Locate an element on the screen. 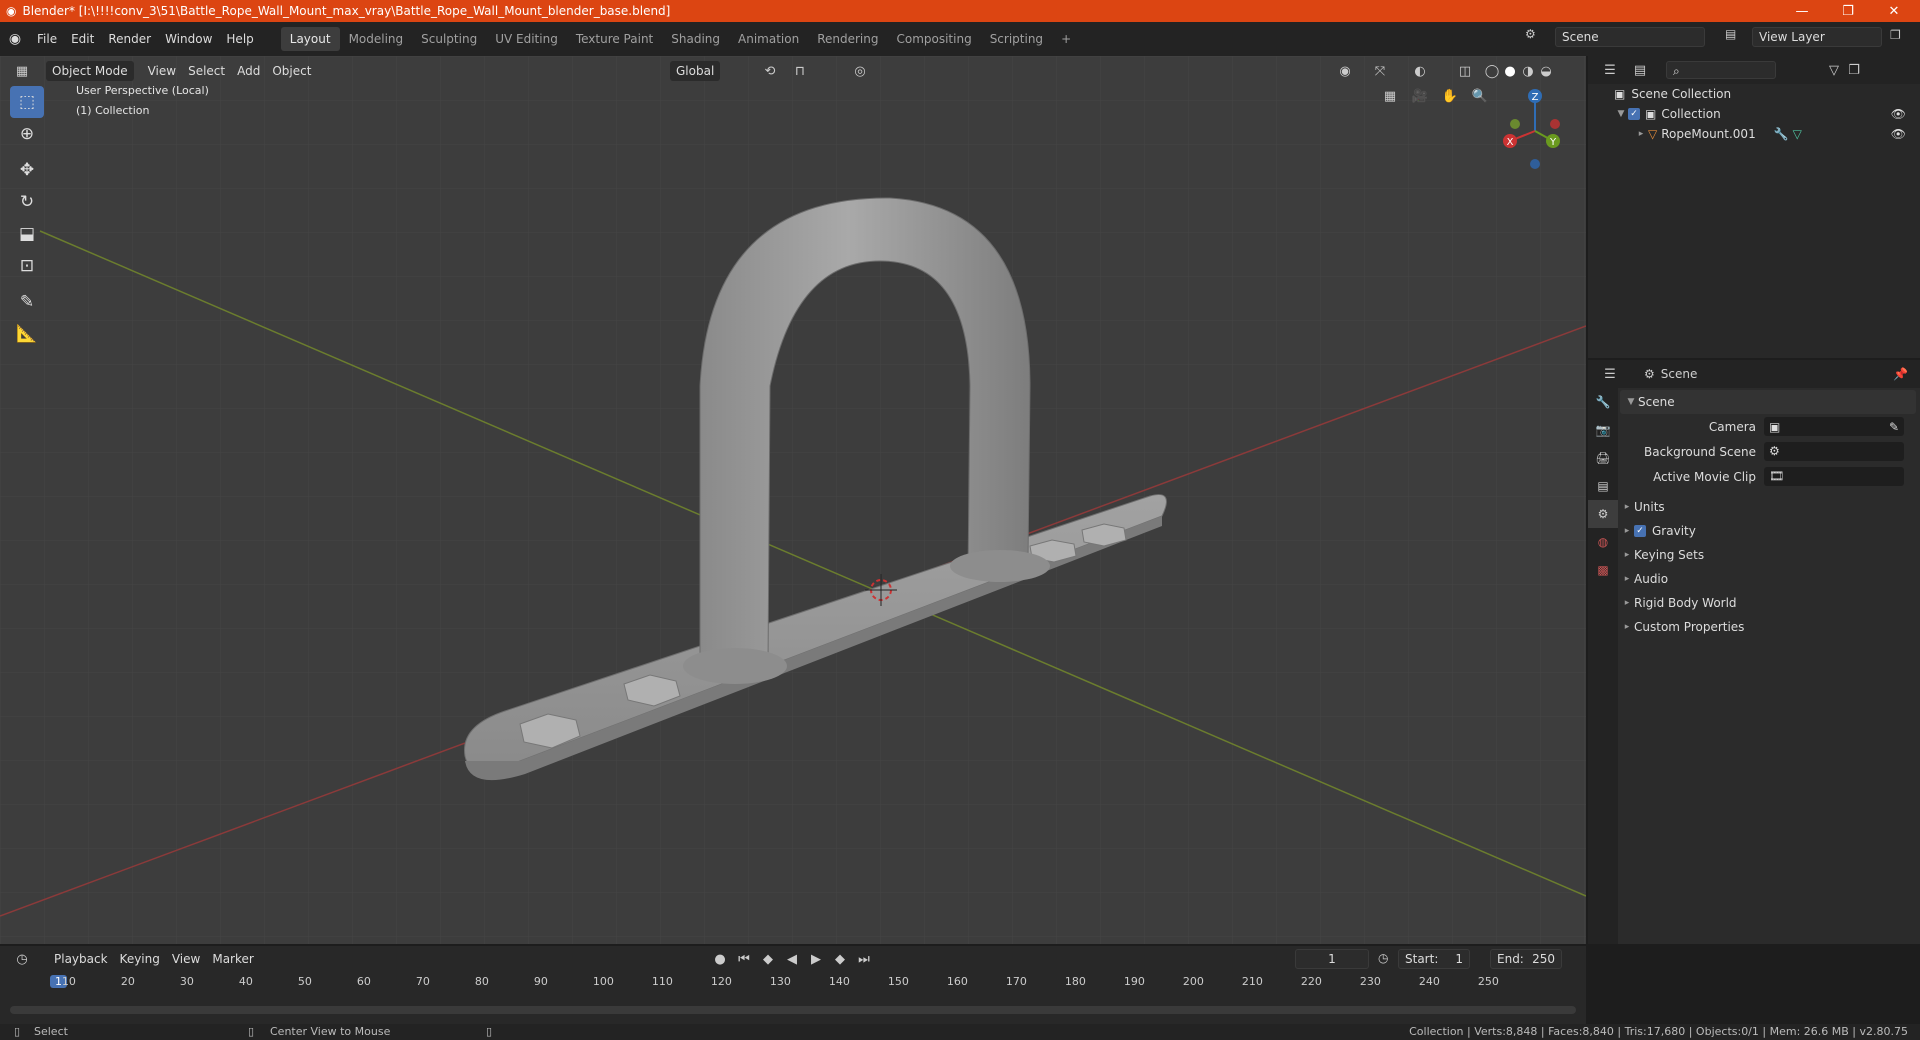  material-shading-icon: ◑ is located at coordinates (1528, 71).